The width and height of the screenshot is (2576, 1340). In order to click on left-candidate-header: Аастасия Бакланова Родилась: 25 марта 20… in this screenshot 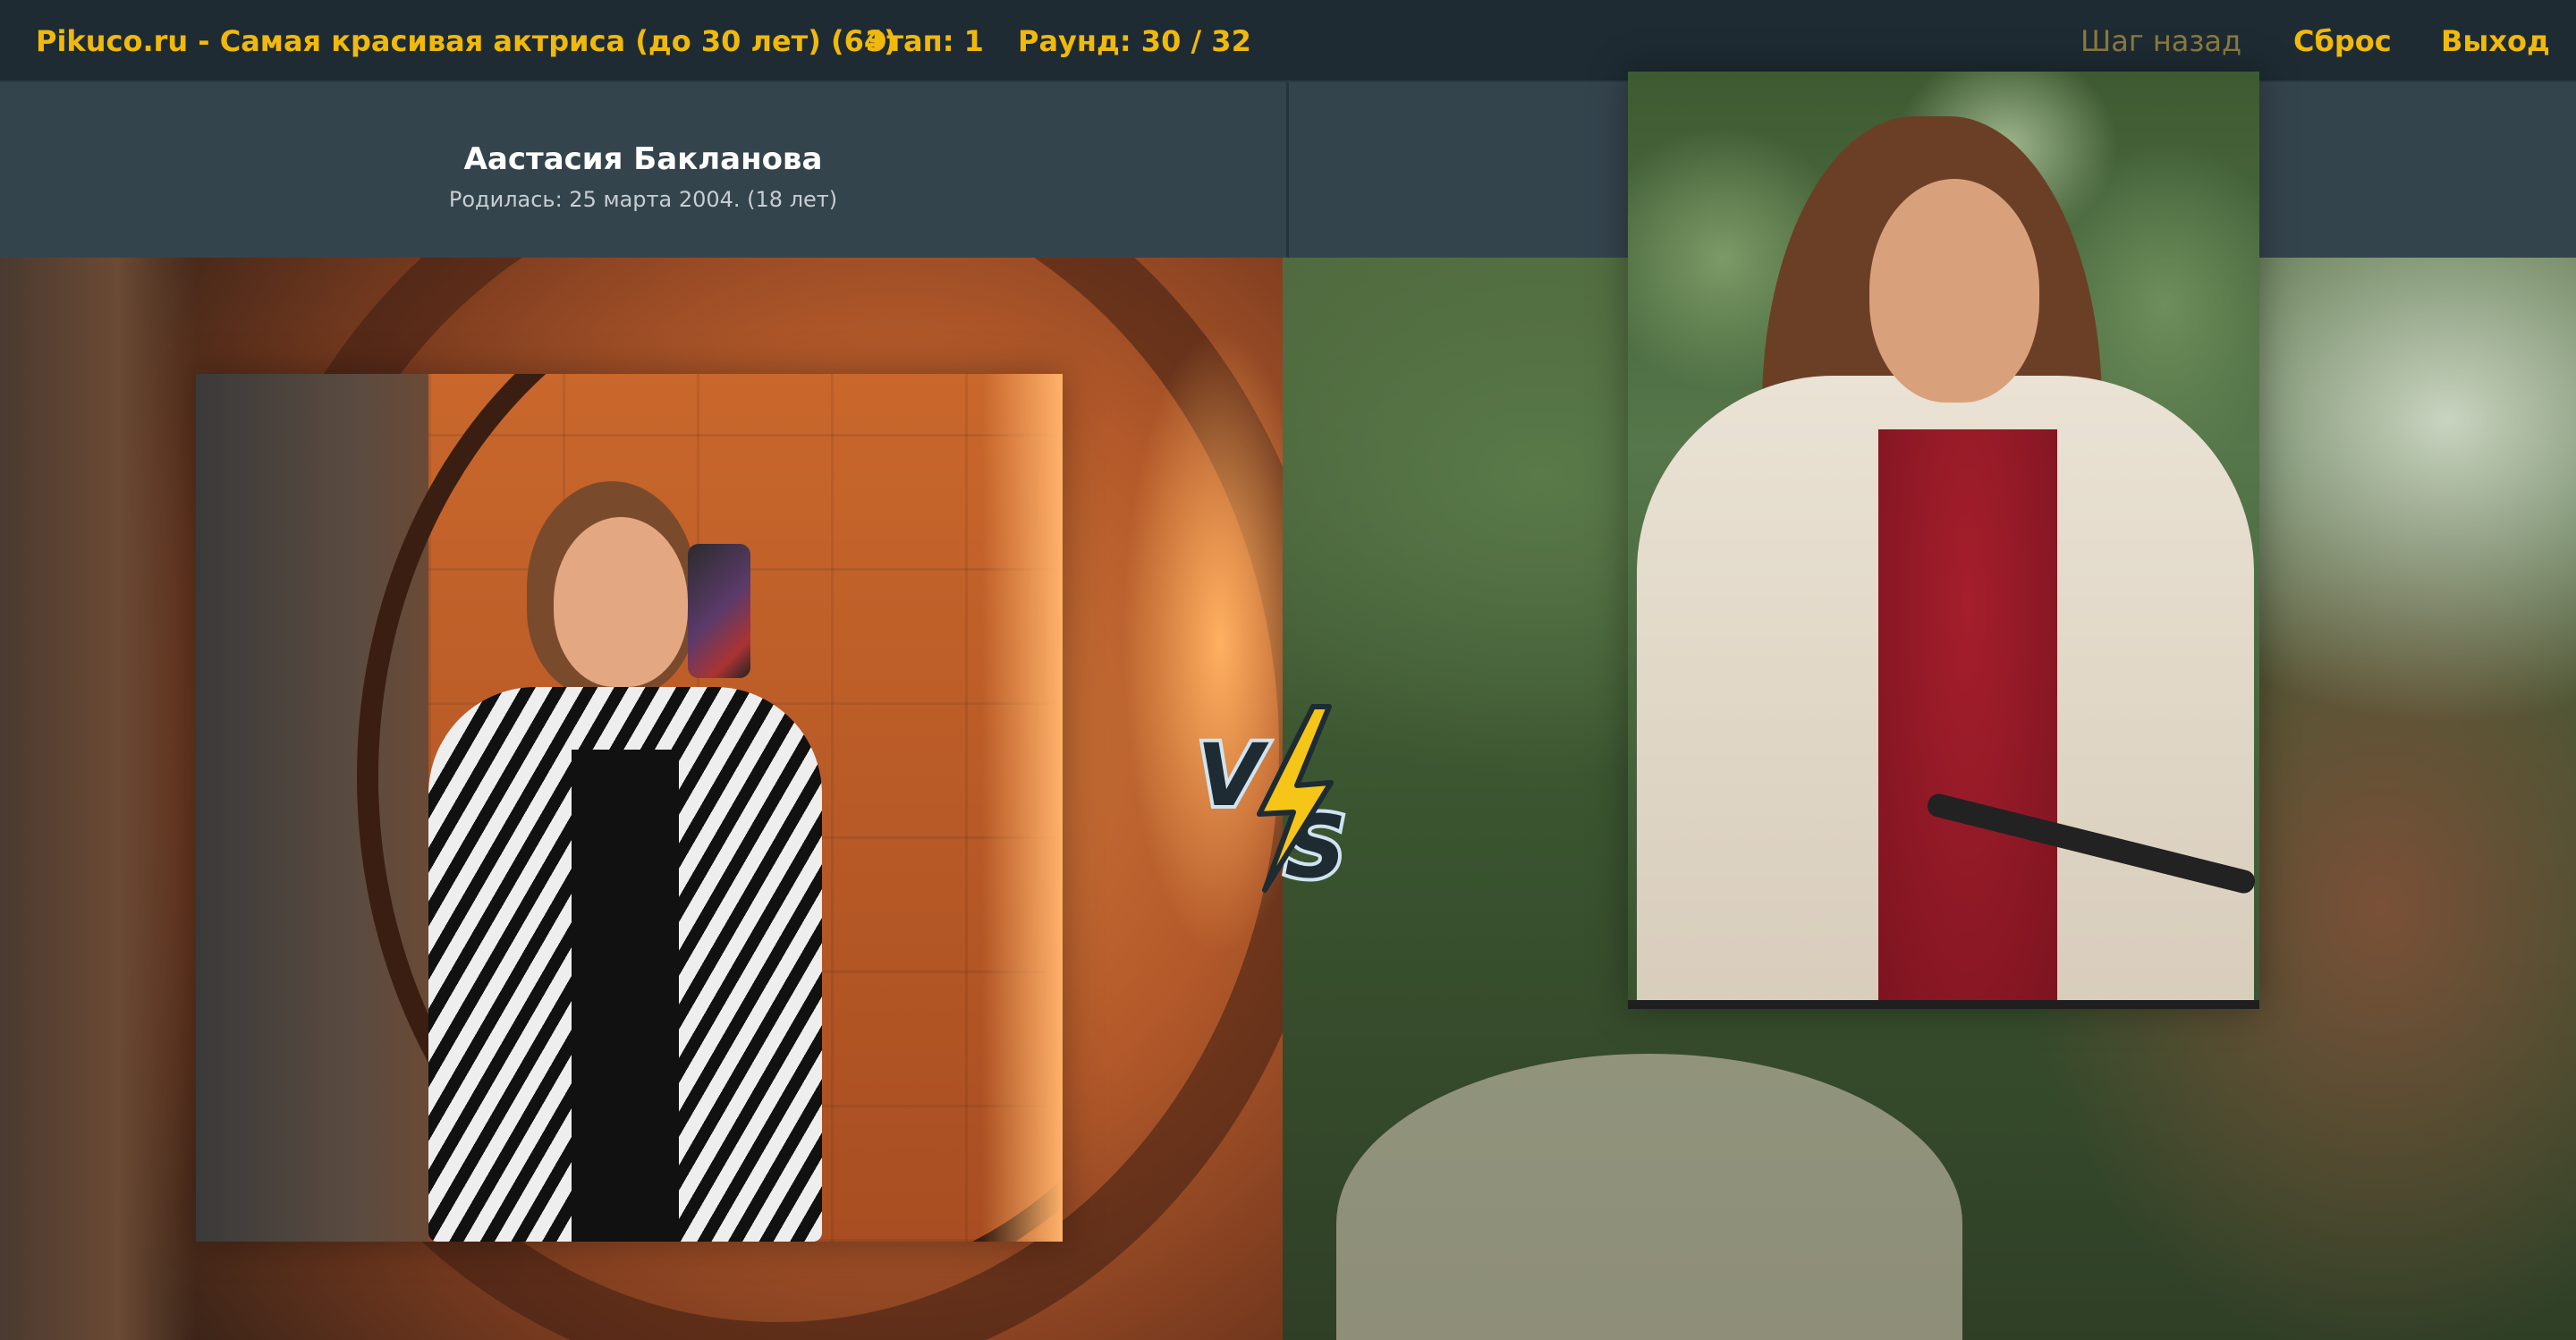, I will do `click(643, 170)`.